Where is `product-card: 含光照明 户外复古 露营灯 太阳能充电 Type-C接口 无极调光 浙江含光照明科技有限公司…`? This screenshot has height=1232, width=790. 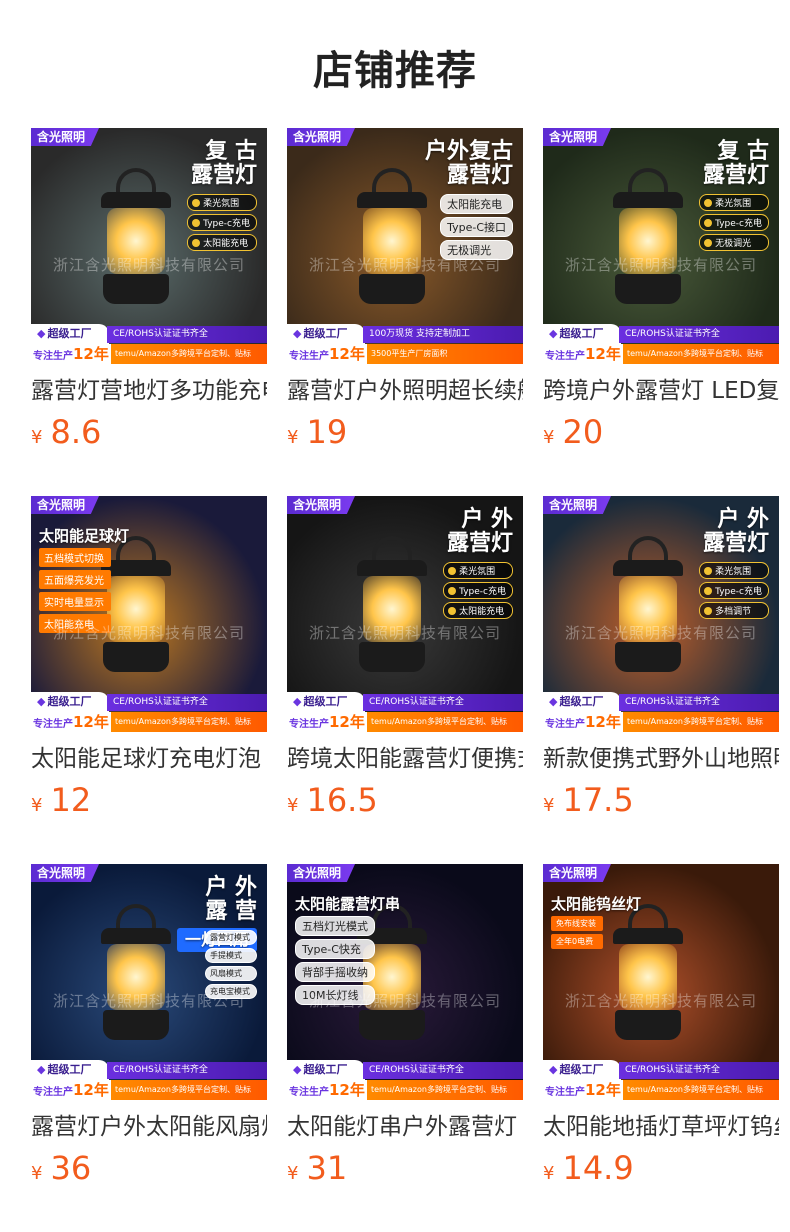
product-card: 含光照明 户外复古 露营灯 太阳能充电 Type-C接口 无极调光 浙江含光照明科技有限公司… is located at coordinates (405, 292).